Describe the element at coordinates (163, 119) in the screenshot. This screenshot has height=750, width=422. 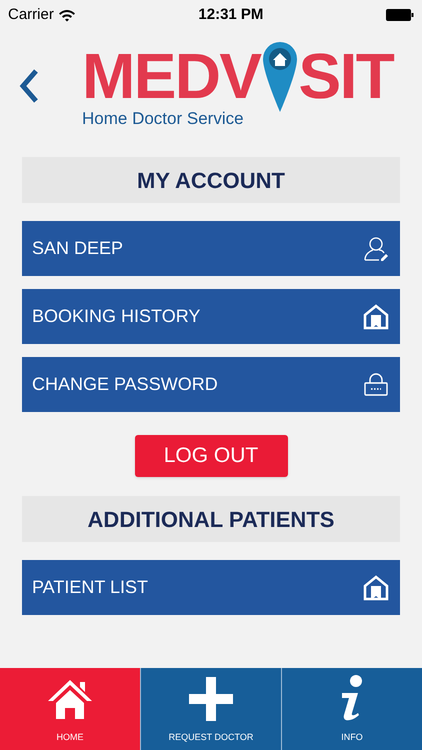
I see `logo-tagline: Home Doctor Service` at that location.